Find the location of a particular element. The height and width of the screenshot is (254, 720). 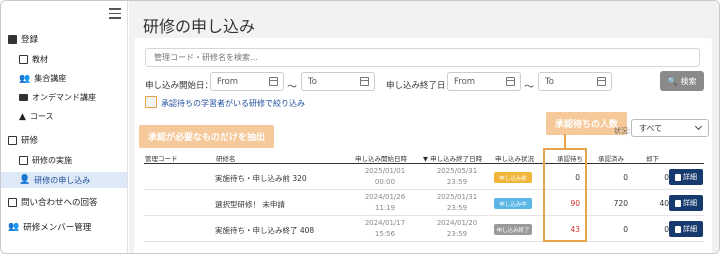

mail-icon is located at coordinates (12, 202).